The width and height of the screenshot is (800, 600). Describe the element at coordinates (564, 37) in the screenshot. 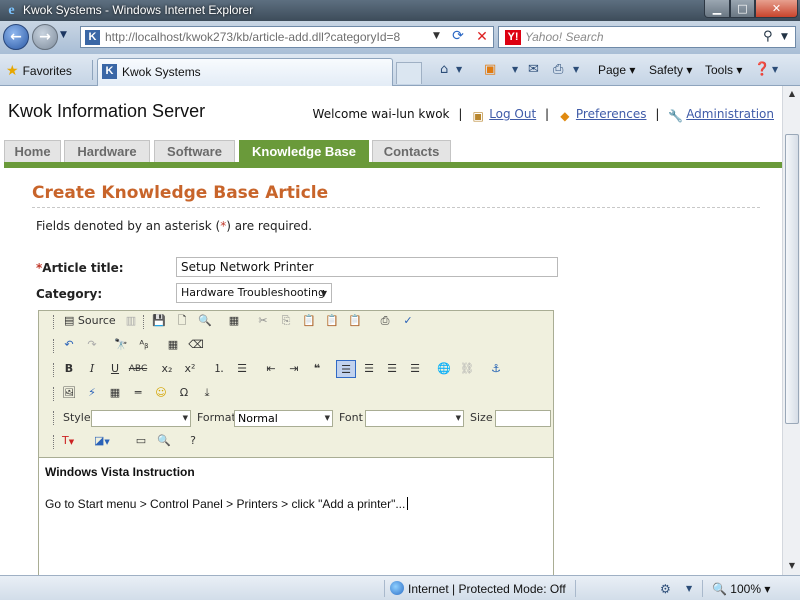

I see `search-placeholder: Yahoo! Search` at that location.